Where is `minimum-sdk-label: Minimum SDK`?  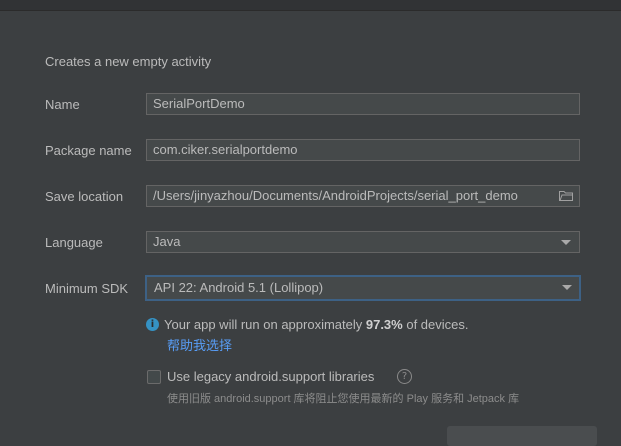
minimum-sdk-label: Minimum SDK is located at coordinates (87, 288).